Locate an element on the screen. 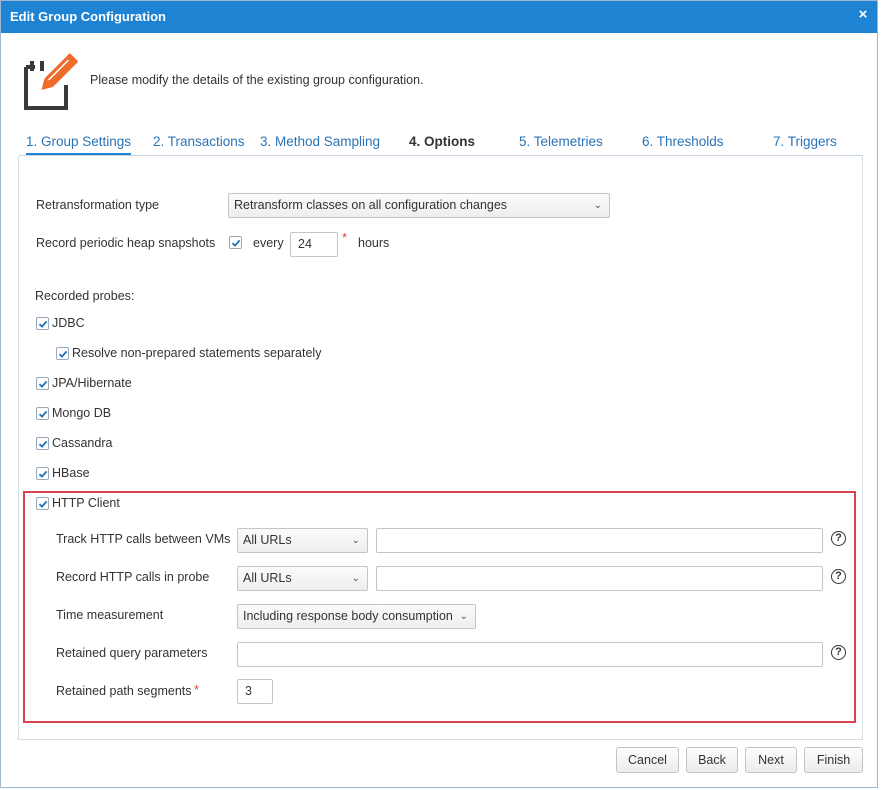  cassandra-checkbox is located at coordinates (42, 443).